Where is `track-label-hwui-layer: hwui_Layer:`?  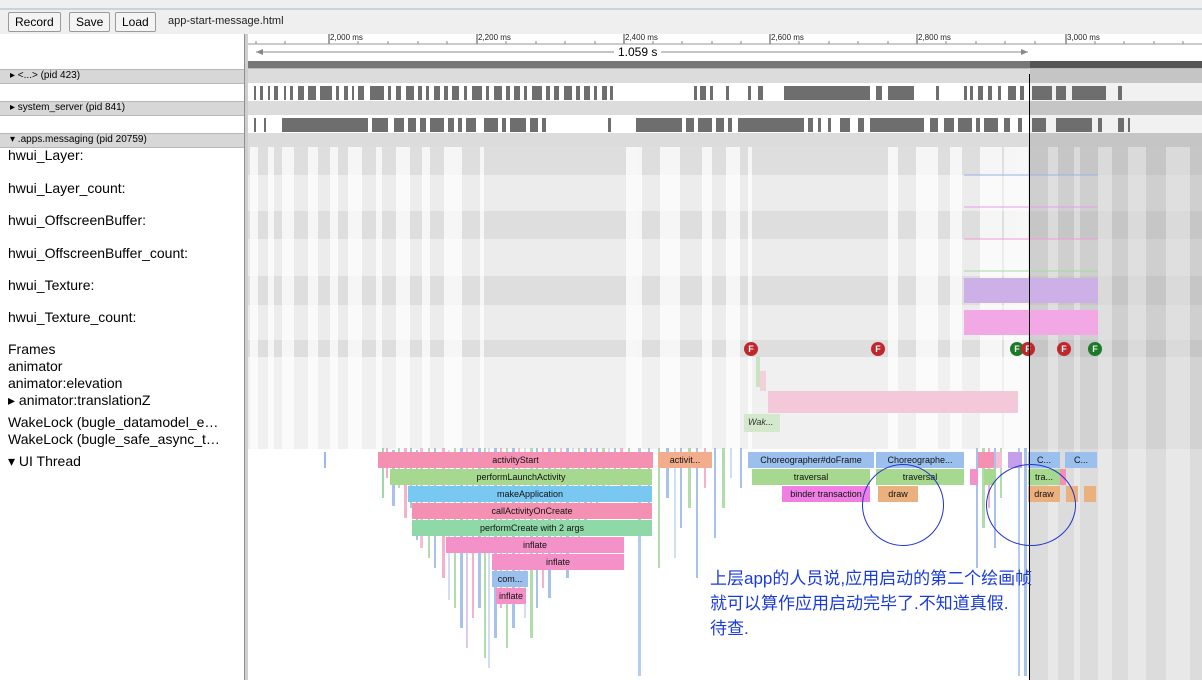
track-label-hwui-layer: hwui_Layer: is located at coordinates (46, 155).